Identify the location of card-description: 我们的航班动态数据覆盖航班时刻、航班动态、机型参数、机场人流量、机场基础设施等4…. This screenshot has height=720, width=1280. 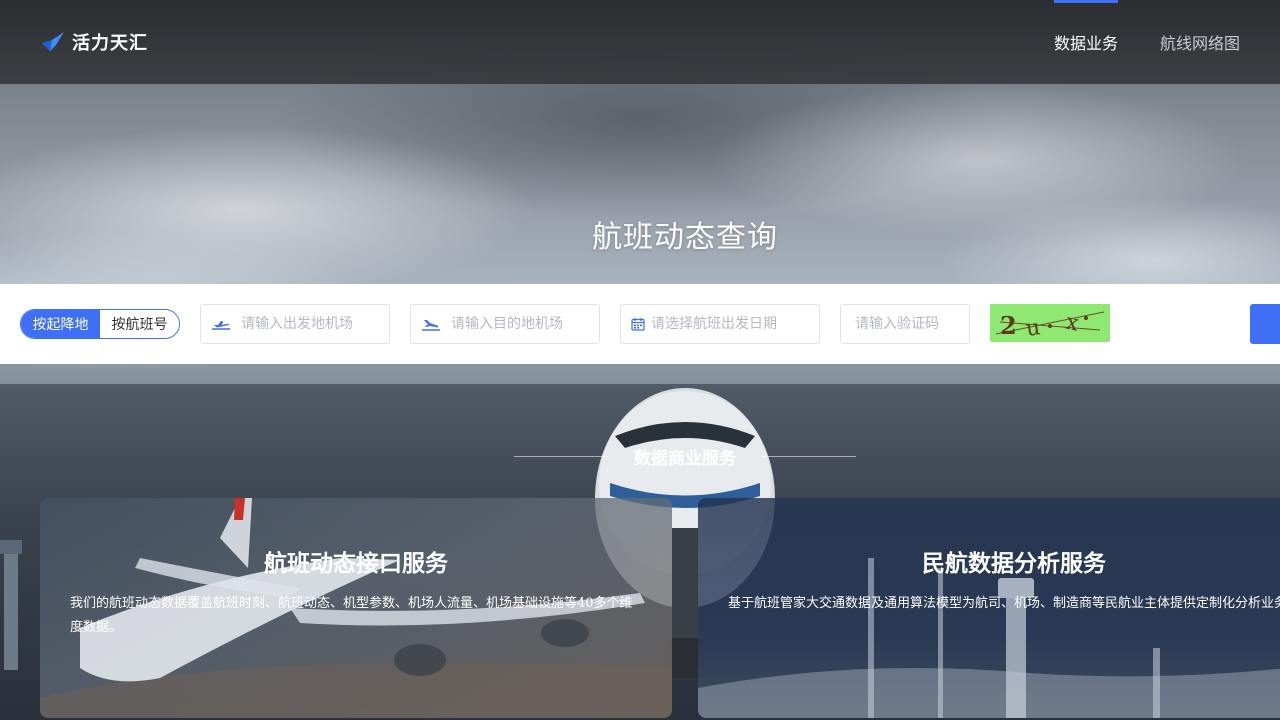
(351, 615).